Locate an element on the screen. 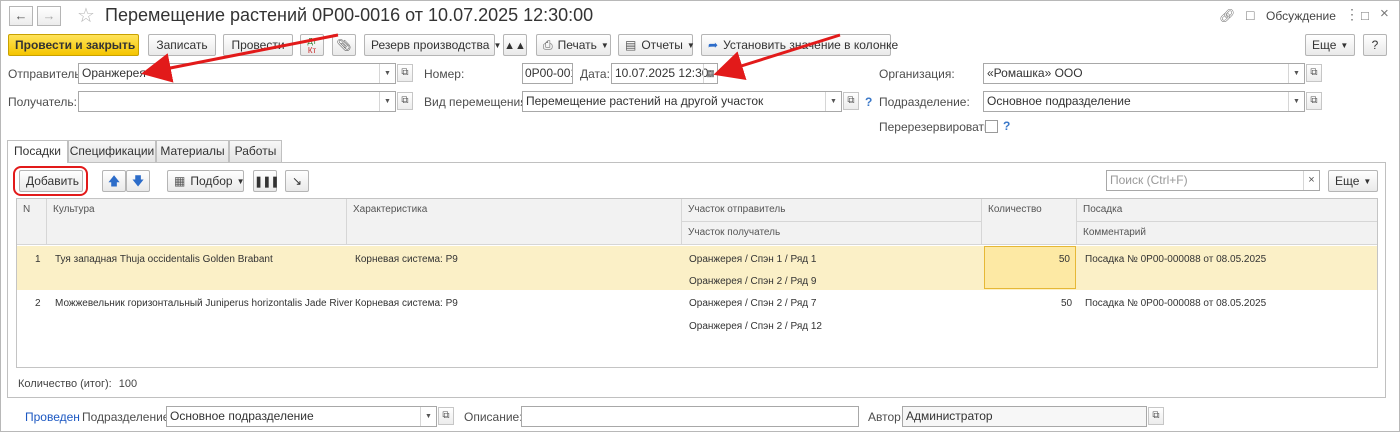 The image size is (1400, 432). annotation-arrow-sender is located at coordinates (240, 58).